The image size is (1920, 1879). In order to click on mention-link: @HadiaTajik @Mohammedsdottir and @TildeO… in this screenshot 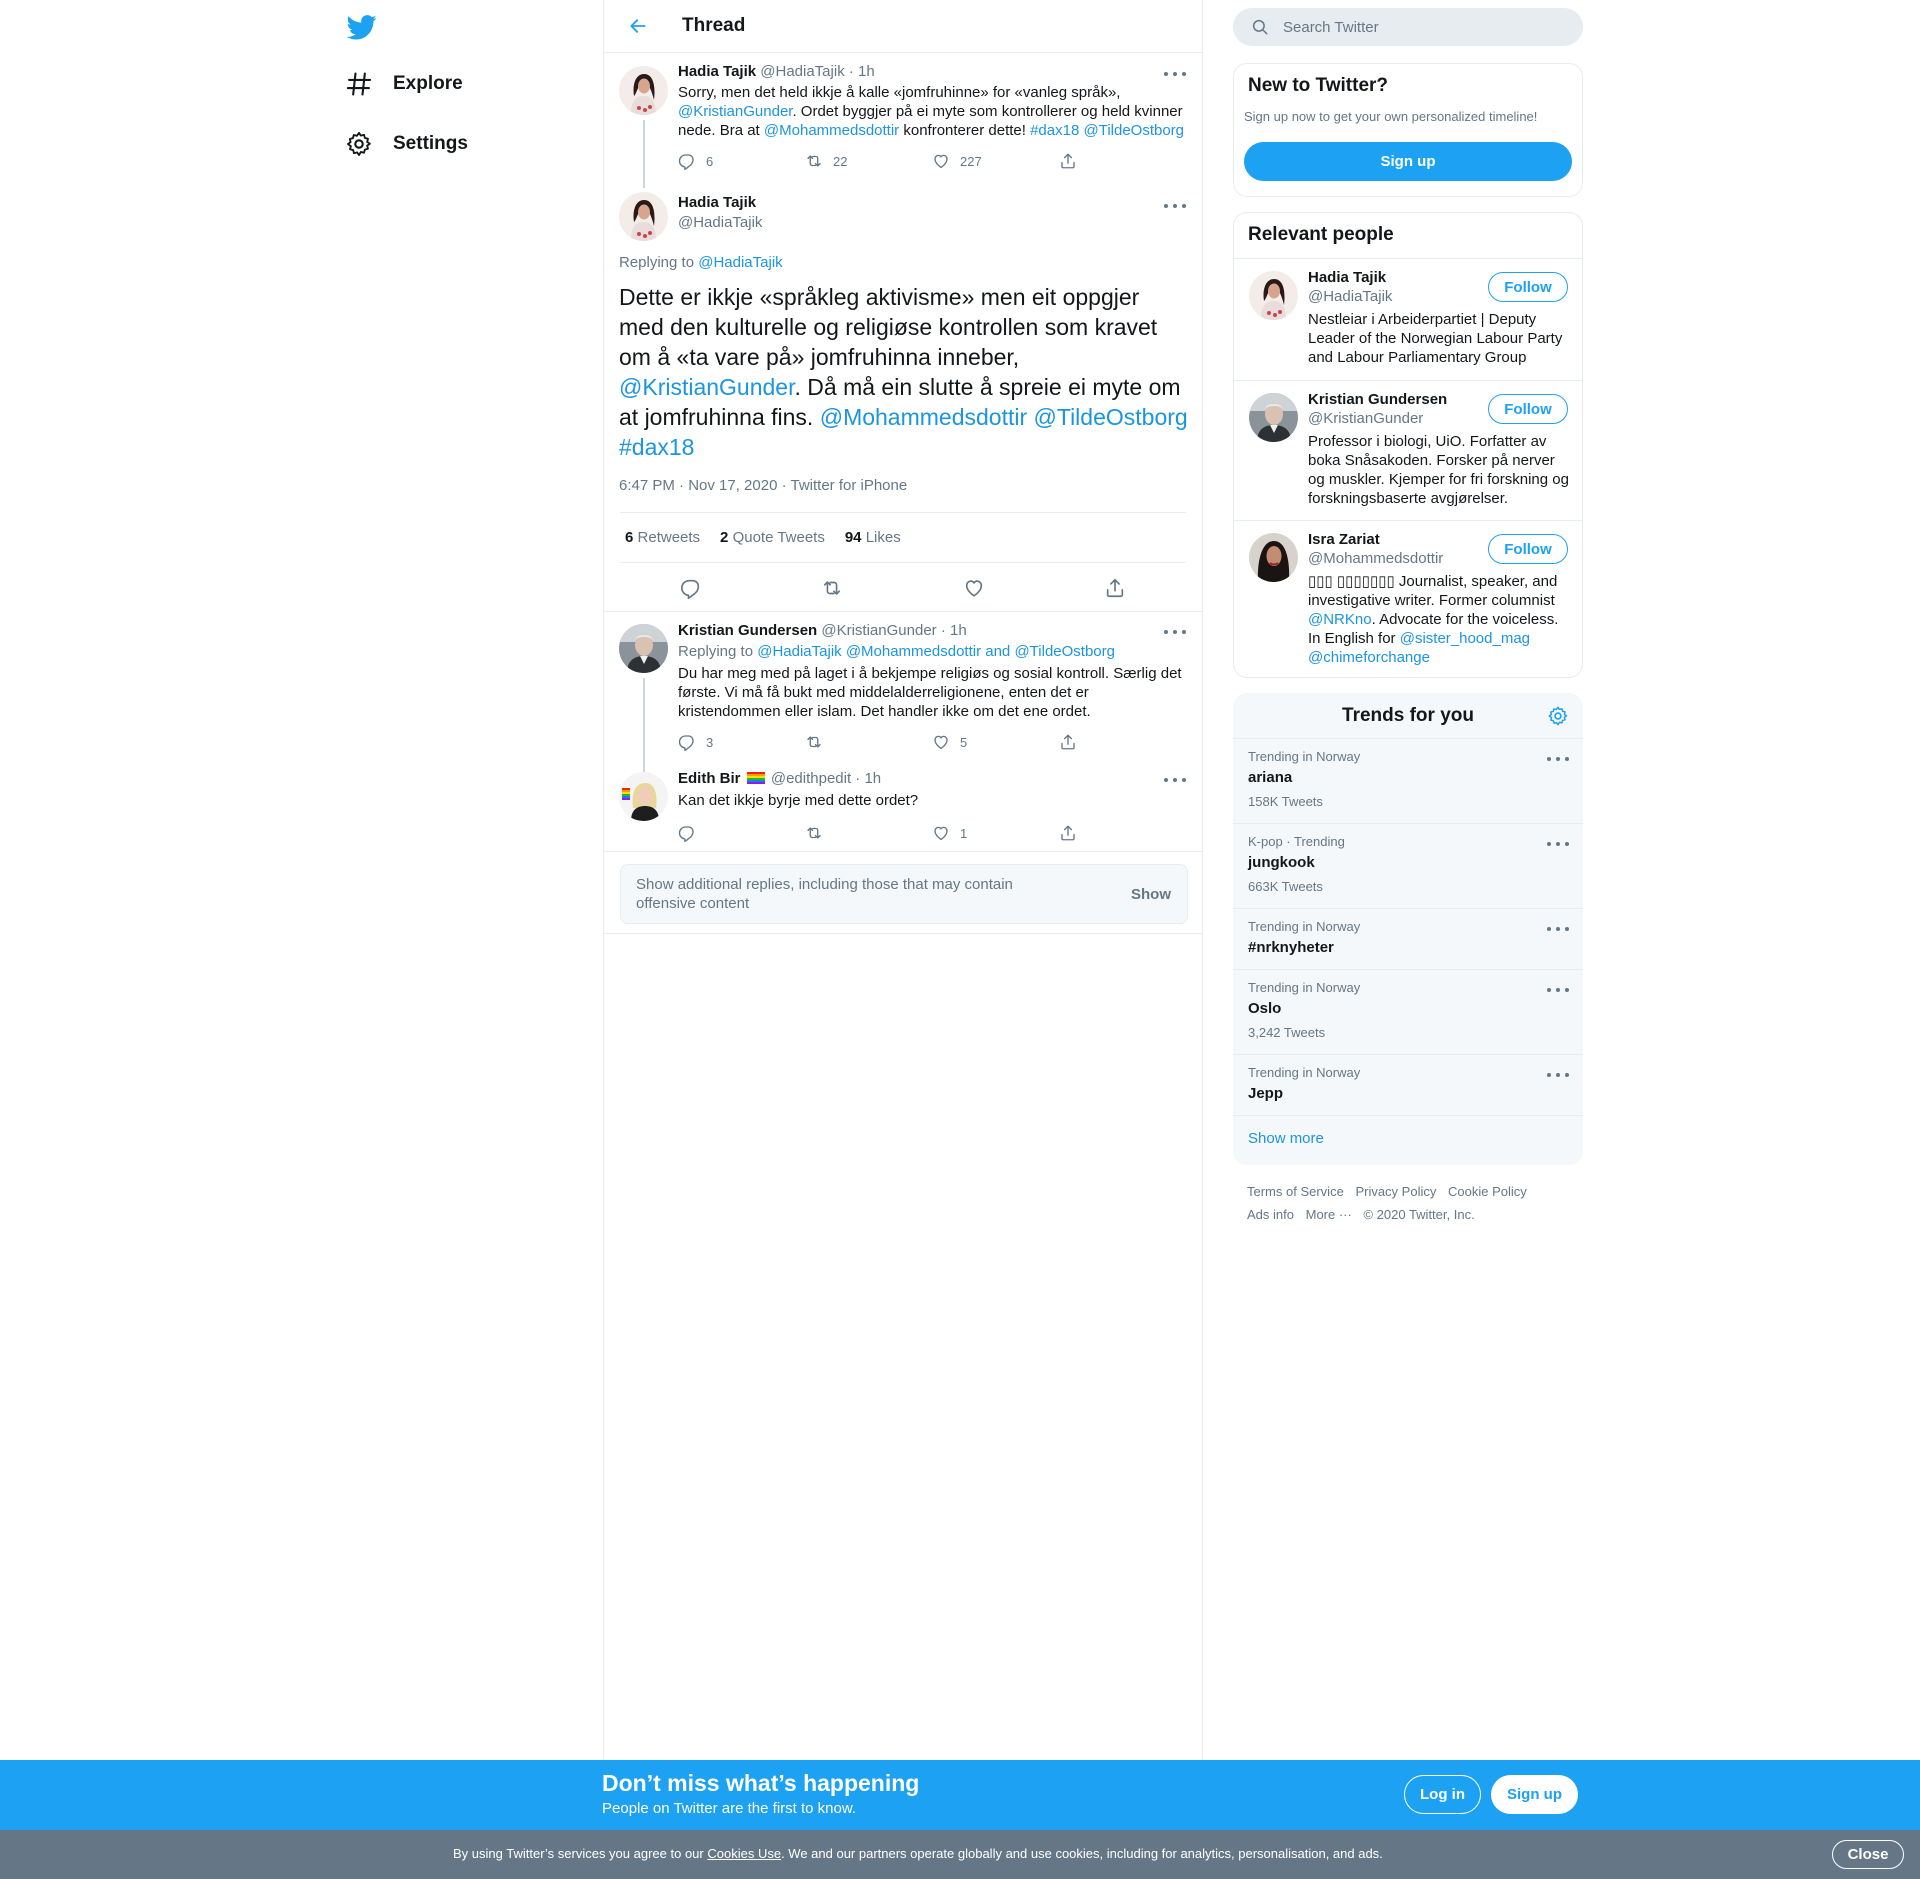, I will do `click(936, 651)`.